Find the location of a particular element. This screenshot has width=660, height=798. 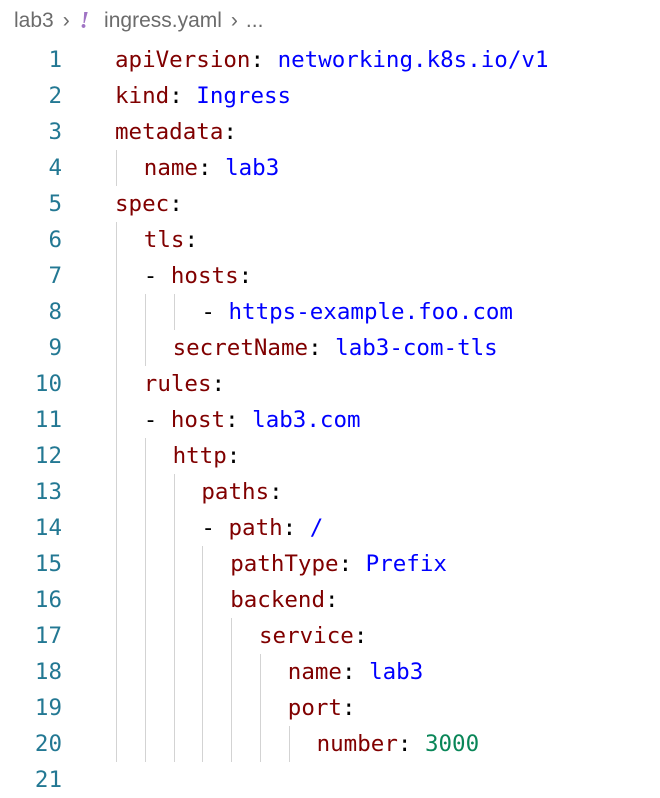

code-line: 1 apiVersion: networking.k8s.io/v1 is located at coordinates (330, 60).